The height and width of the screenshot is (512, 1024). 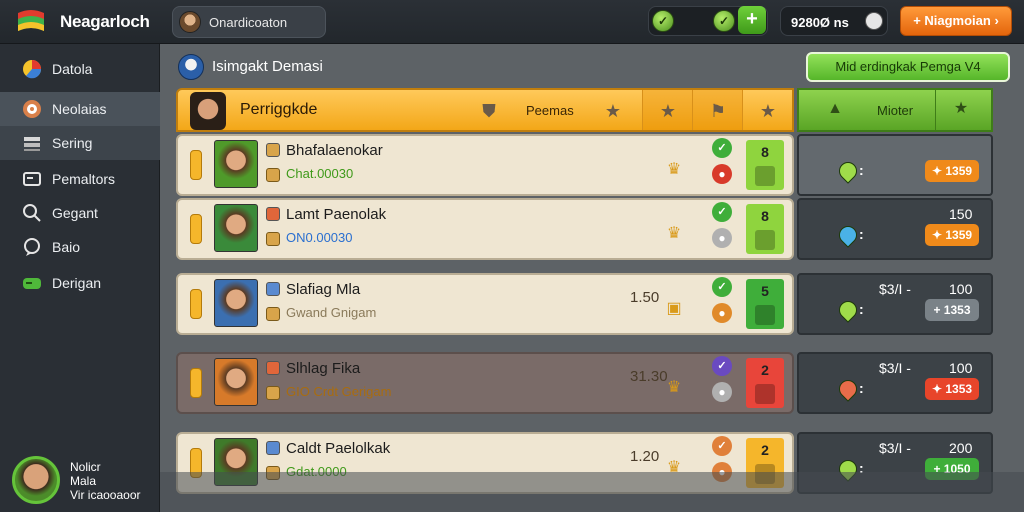 I want to click on trophy-icon: ⚑, so click(x=718, y=111).